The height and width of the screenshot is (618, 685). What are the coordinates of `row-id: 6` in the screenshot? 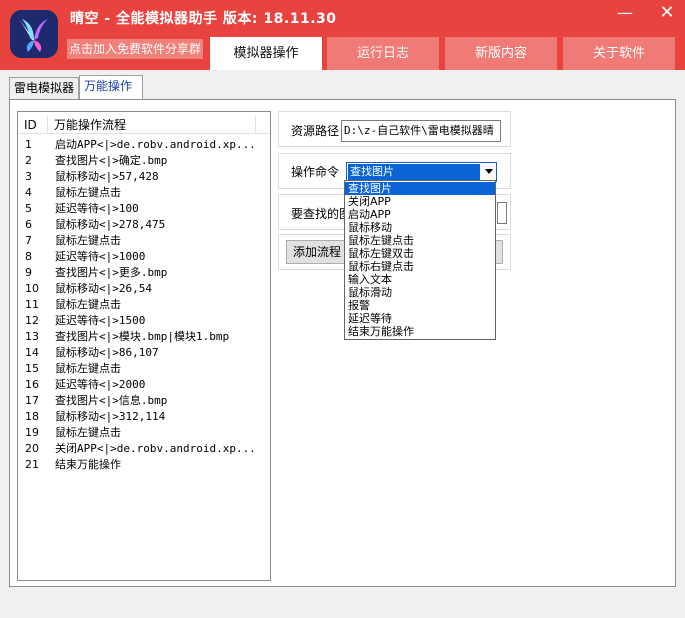 It's located at (28, 224).